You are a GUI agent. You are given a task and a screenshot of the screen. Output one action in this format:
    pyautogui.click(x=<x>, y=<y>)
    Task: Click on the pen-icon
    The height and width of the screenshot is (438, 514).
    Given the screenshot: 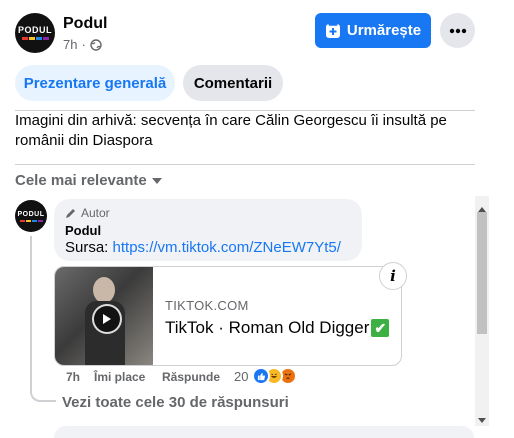 What is the action you would take?
    pyautogui.click(x=71, y=213)
    